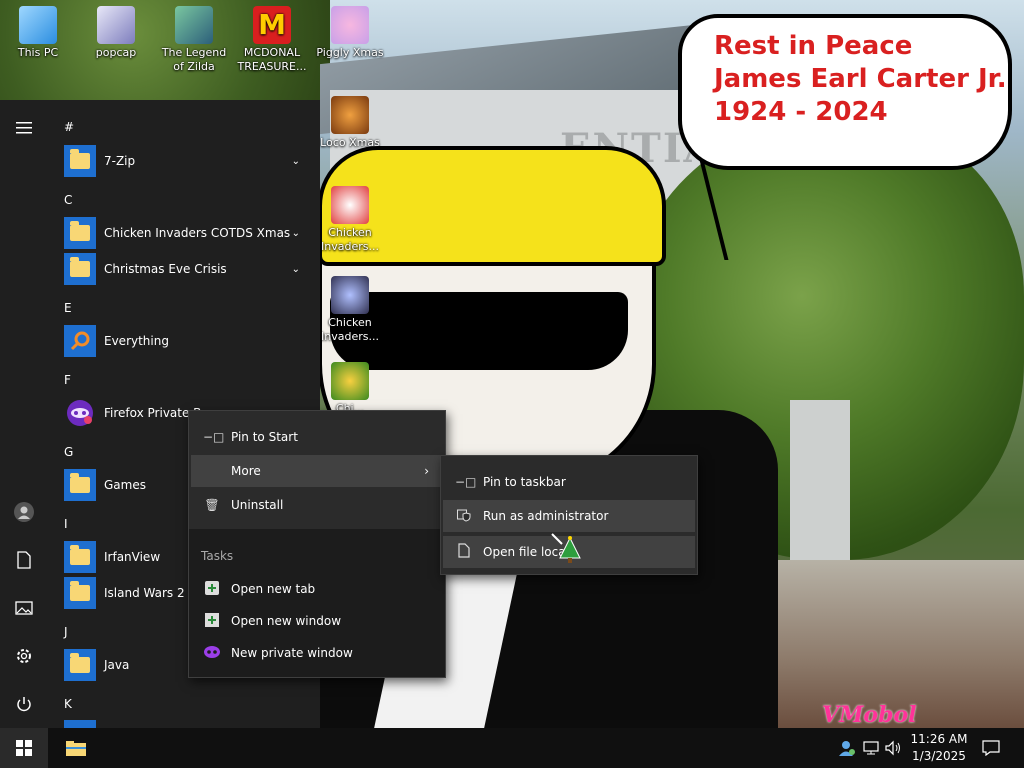 This screenshot has height=768, width=1024. I want to click on private-mask-icon, so click(212, 653).